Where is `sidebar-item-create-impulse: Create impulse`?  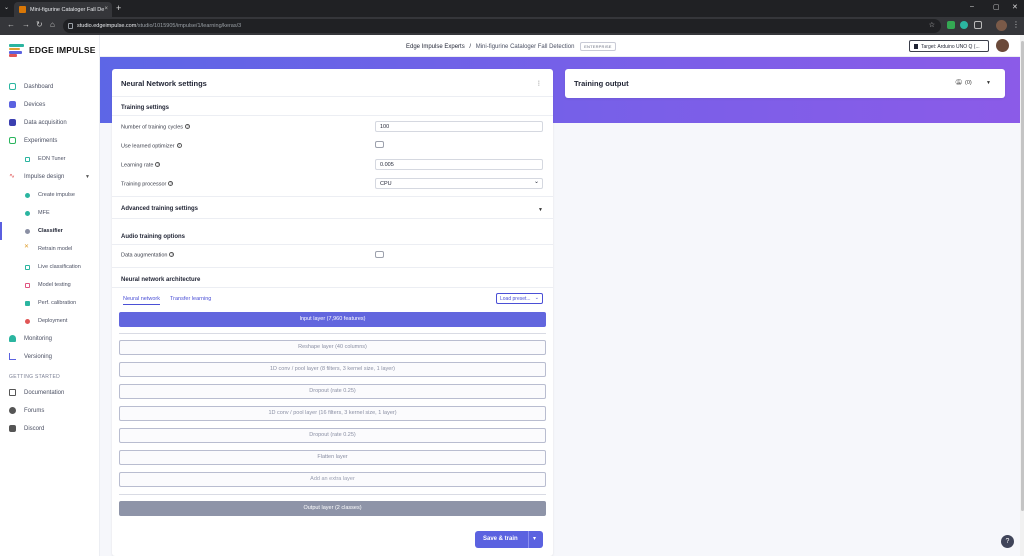
sidebar-item-create-impulse: Create impulse is located at coordinates (50, 195).